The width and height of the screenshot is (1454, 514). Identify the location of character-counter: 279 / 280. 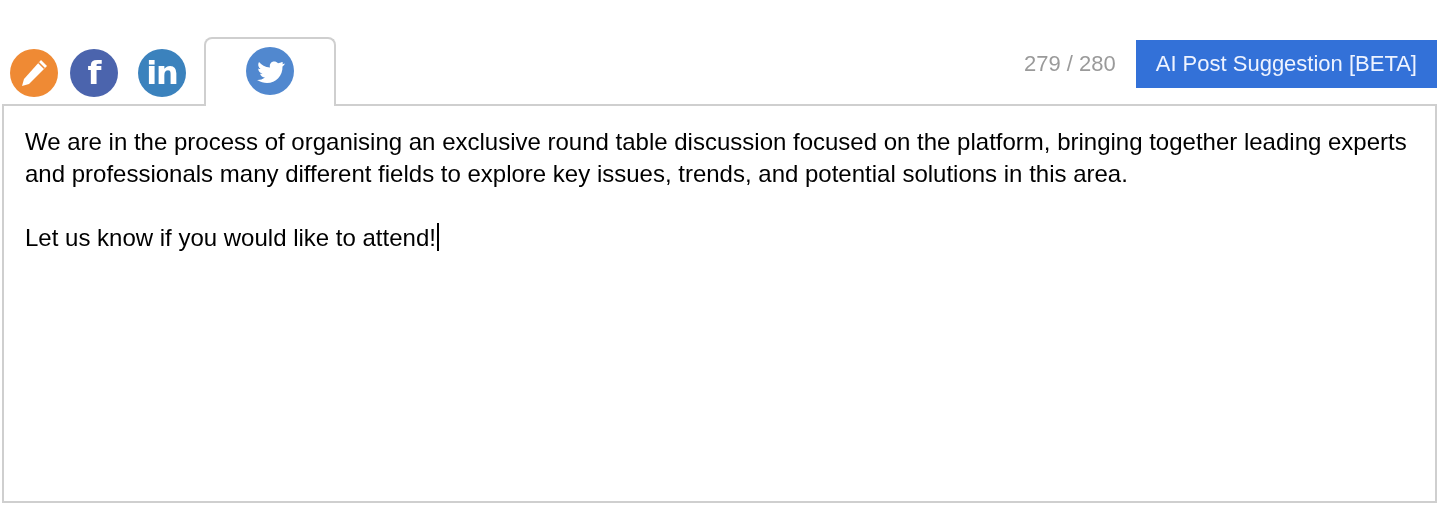
(1069, 64).